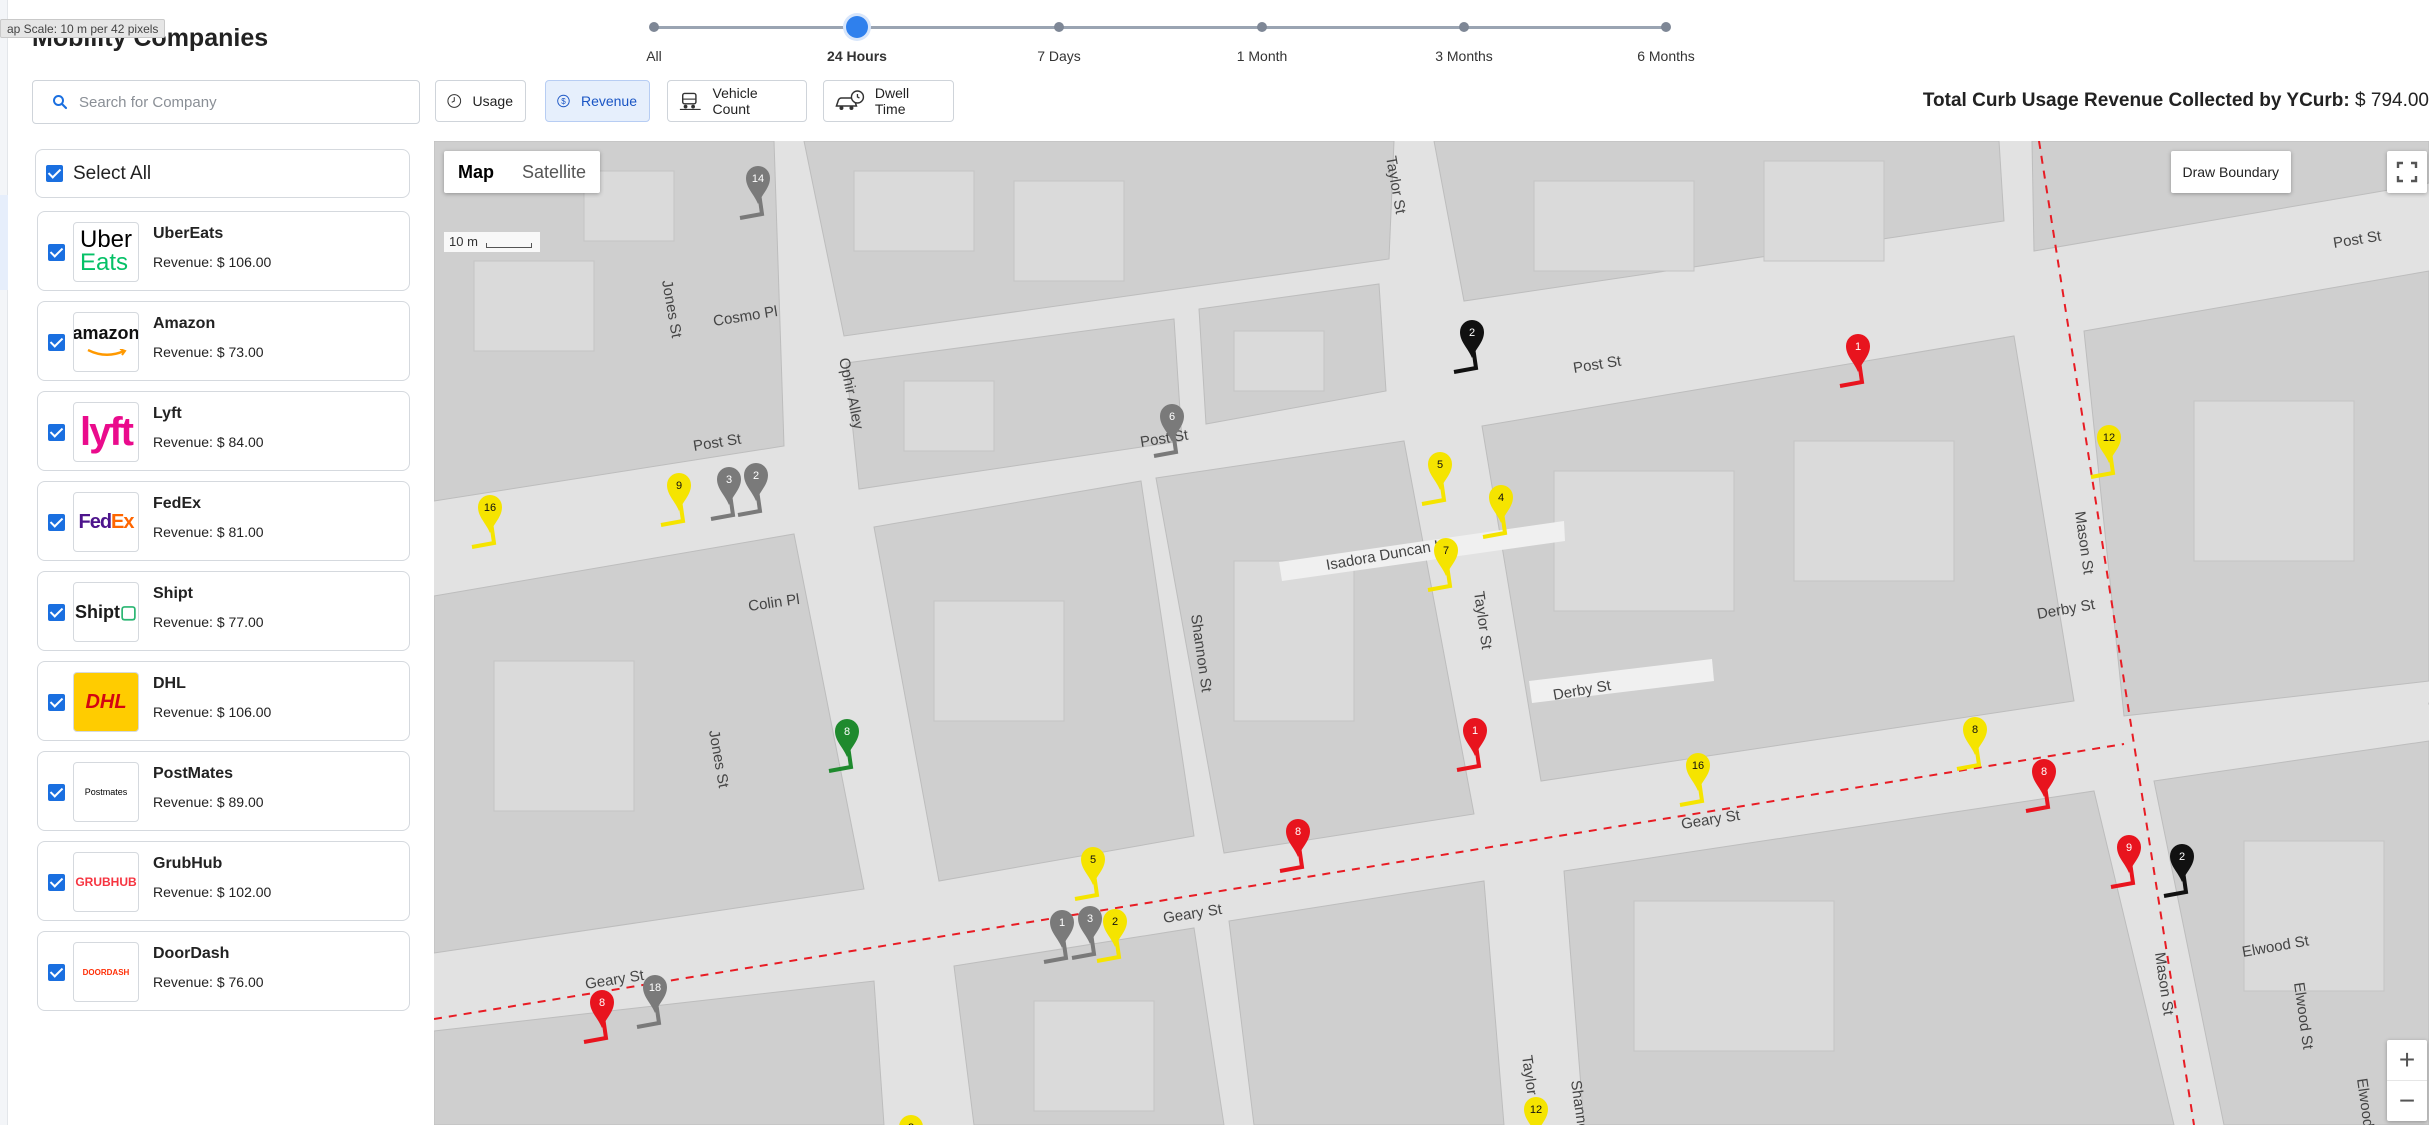 Image resolution: width=2429 pixels, height=1125 pixels. I want to click on revenue-button: $ Revenue, so click(597, 101).